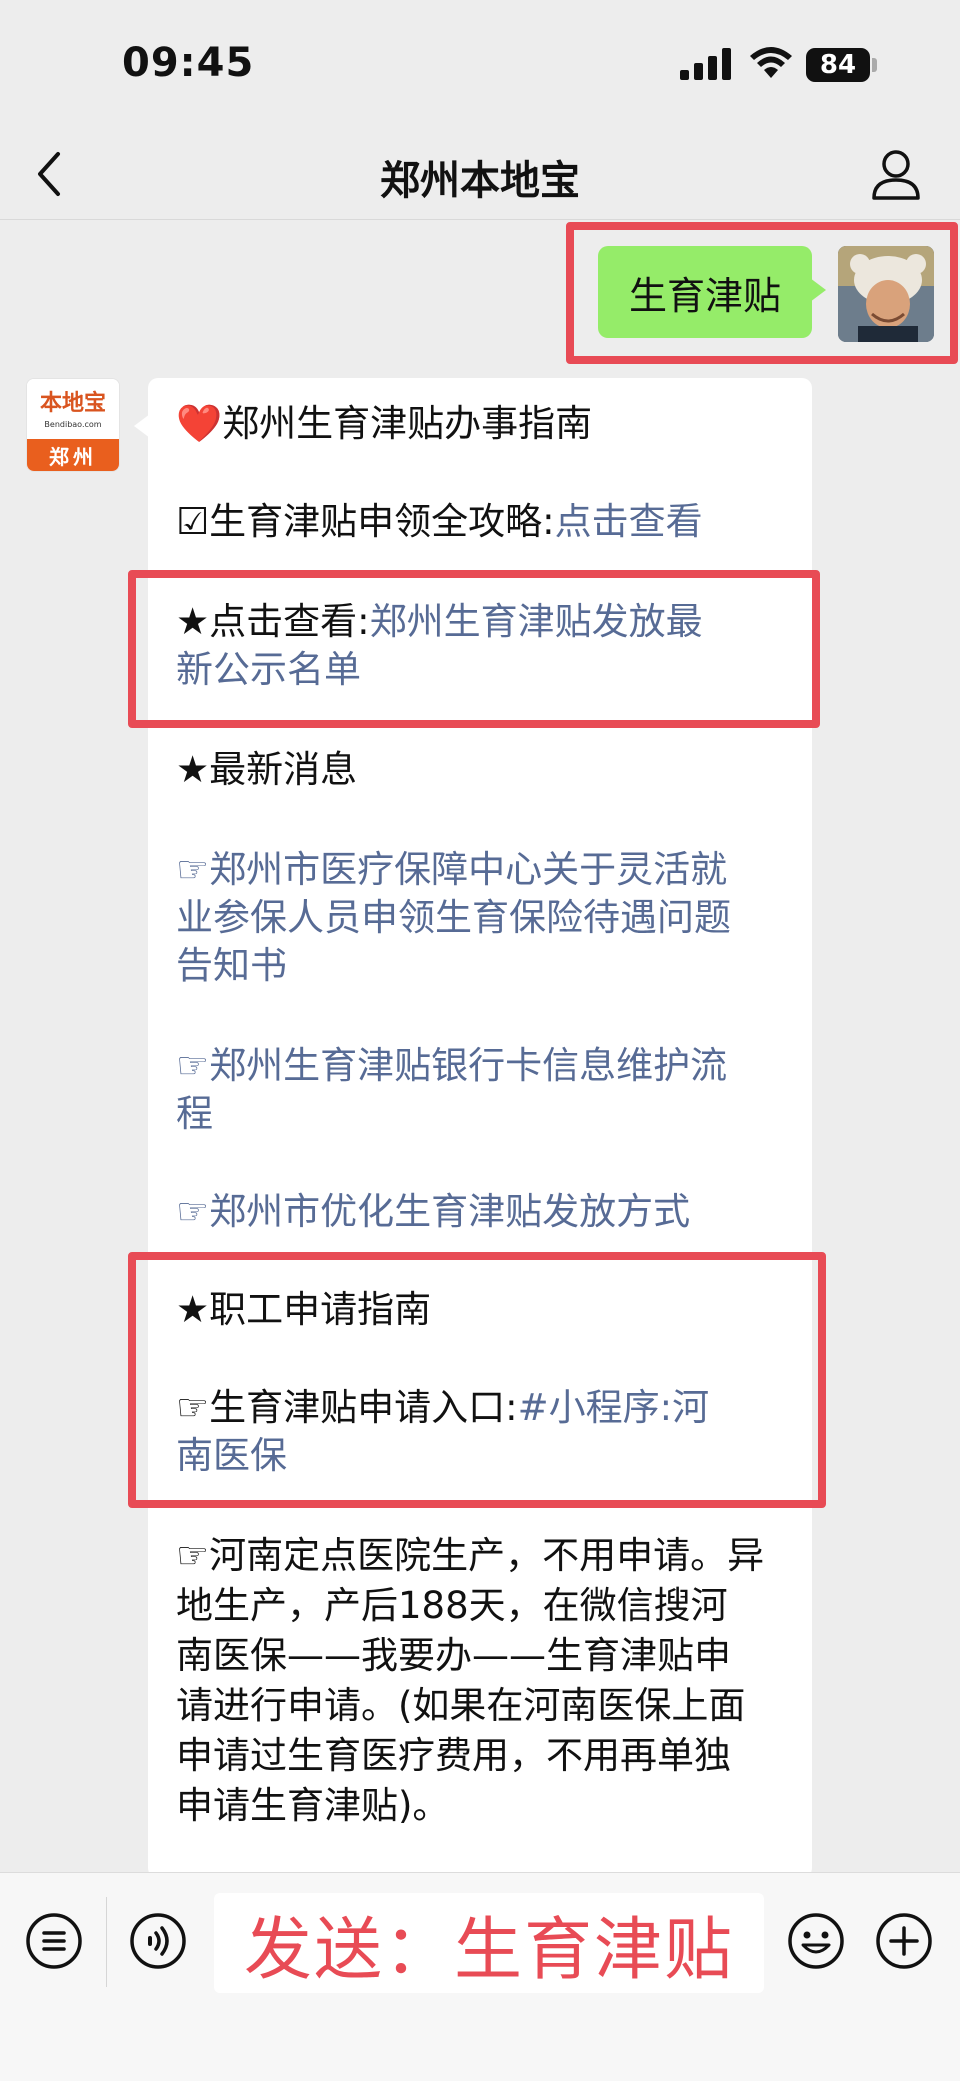 This screenshot has width=960, height=2081. I want to click on list-line-cont: 新公示名单, so click(486, 670).